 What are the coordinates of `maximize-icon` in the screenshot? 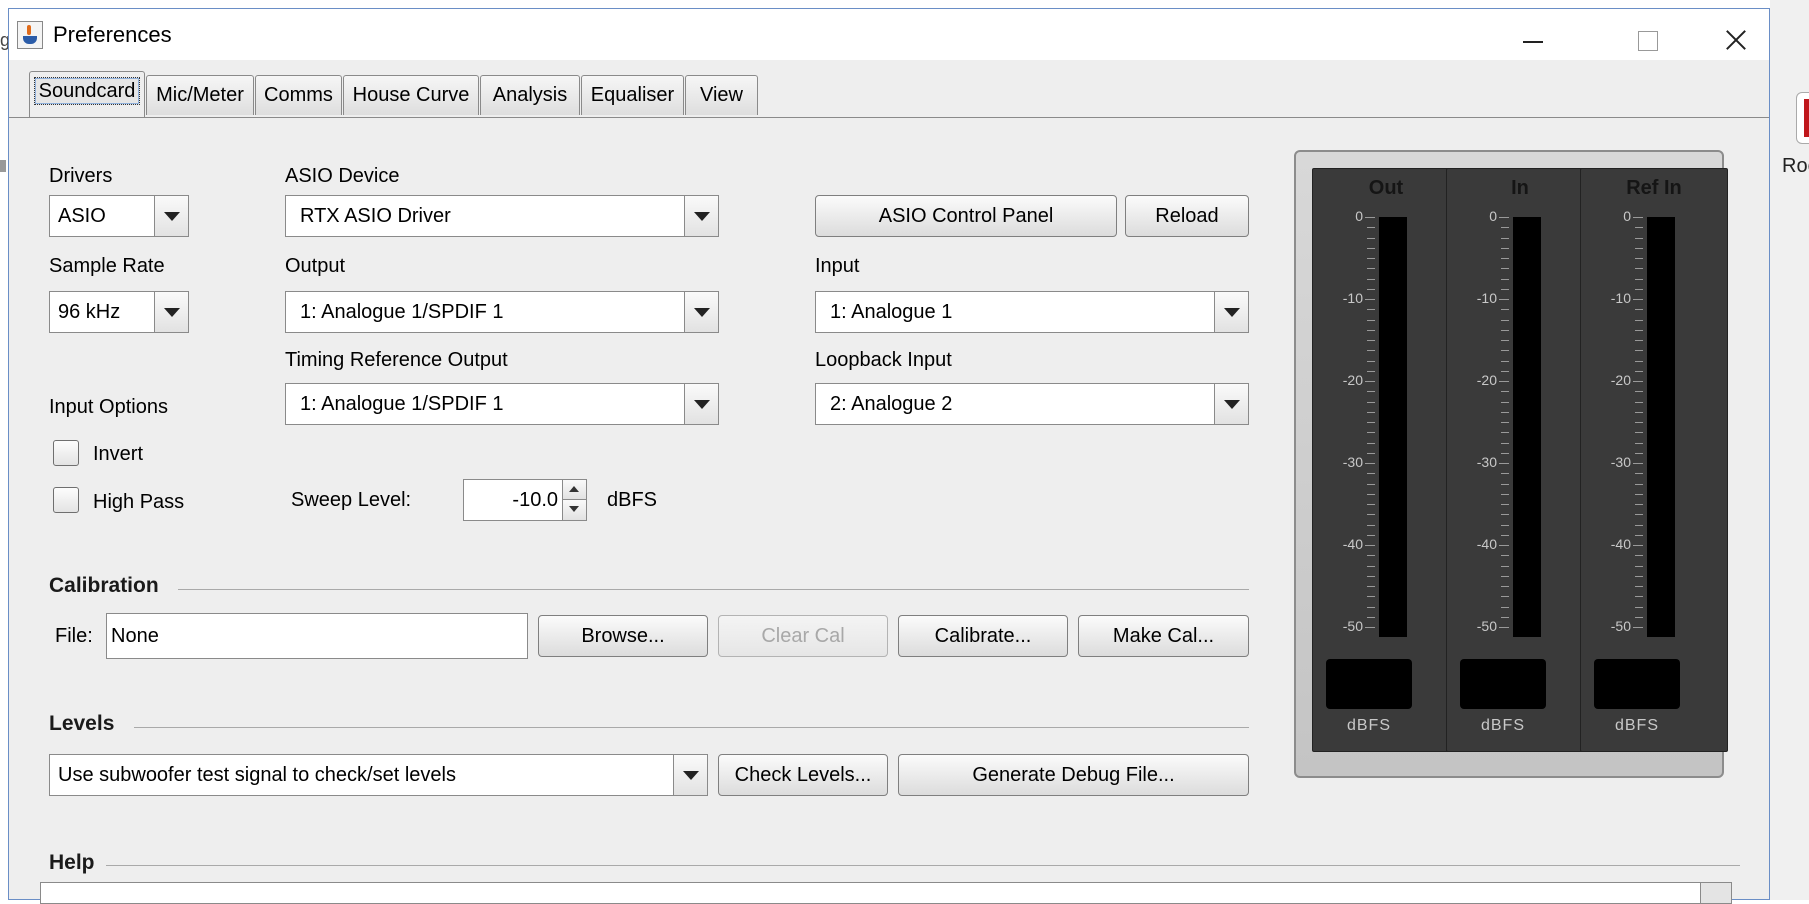 It's located at (1648, 35).